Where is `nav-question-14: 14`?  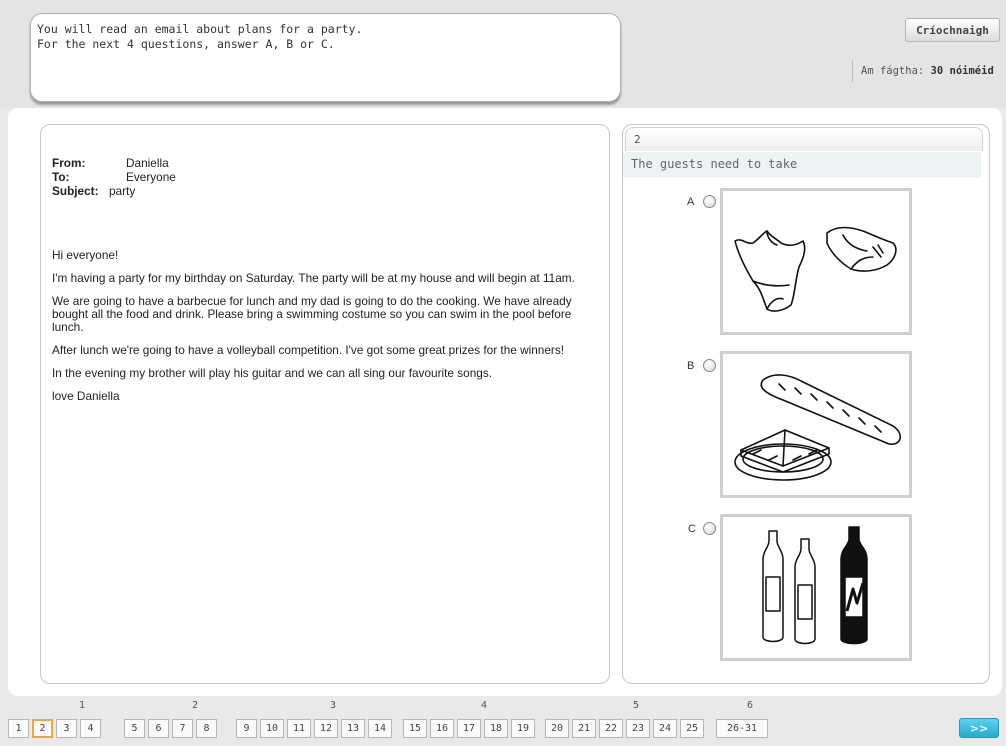
nav-question-14: 14 is located at coordinates (380, 728).